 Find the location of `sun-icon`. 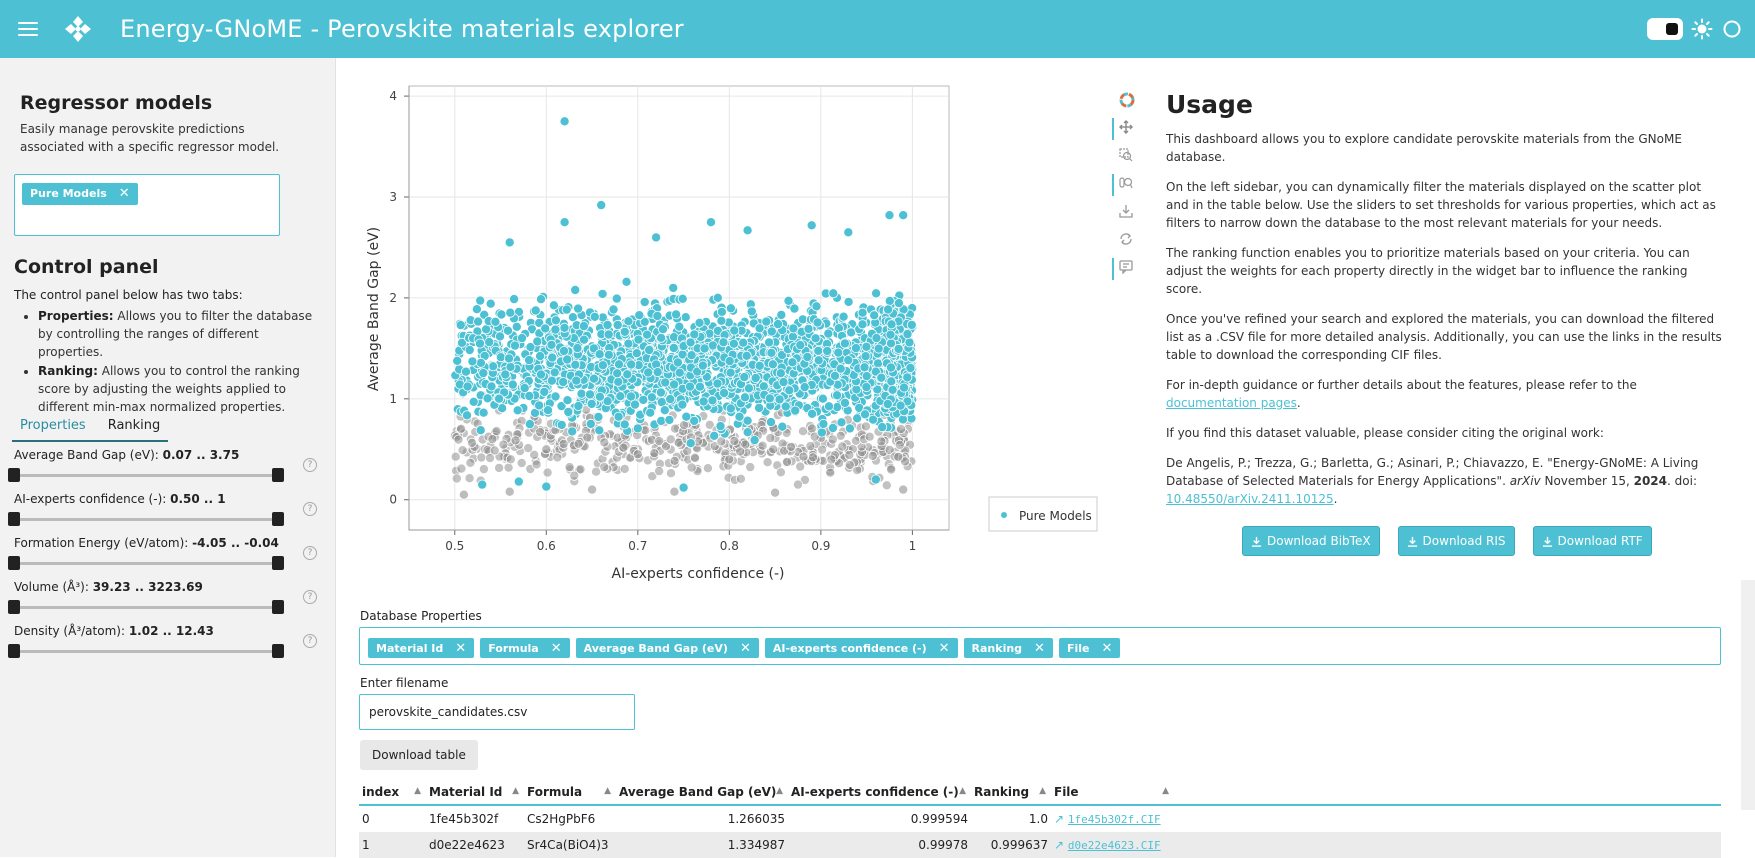

sun-icon is located at coordinates (1702, 29).